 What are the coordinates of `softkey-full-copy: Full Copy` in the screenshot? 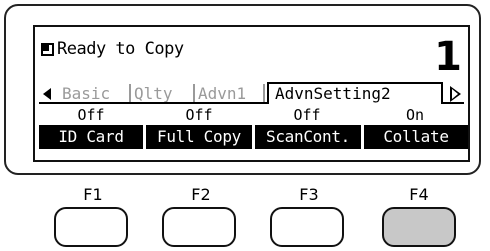 It's located at (199, 137).